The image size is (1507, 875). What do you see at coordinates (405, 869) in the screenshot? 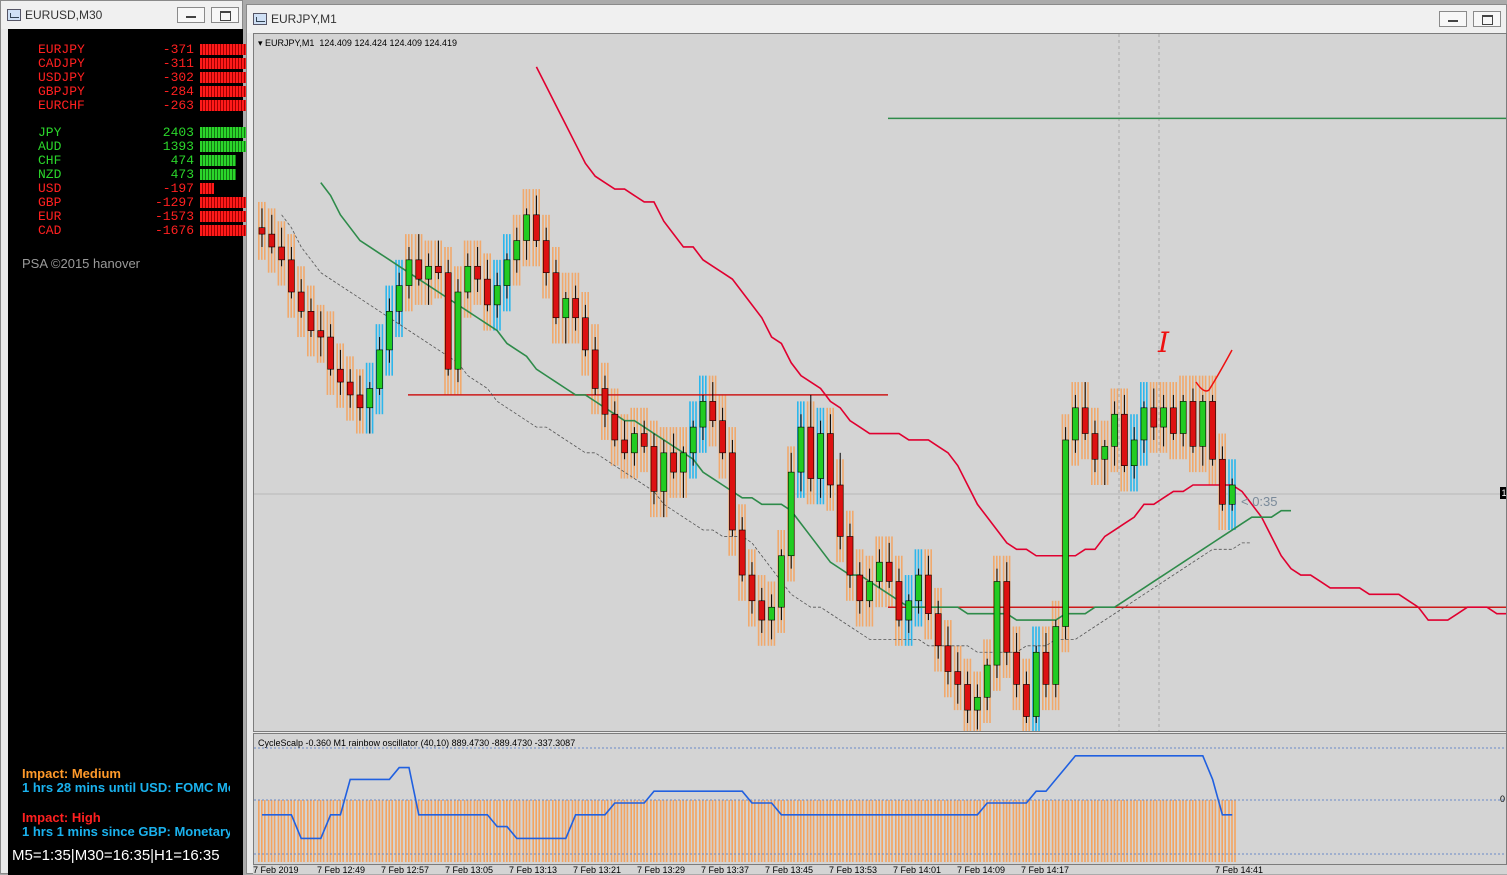
I see `time-label: 7 Feb 12:57` at bounding box center [405, 869].